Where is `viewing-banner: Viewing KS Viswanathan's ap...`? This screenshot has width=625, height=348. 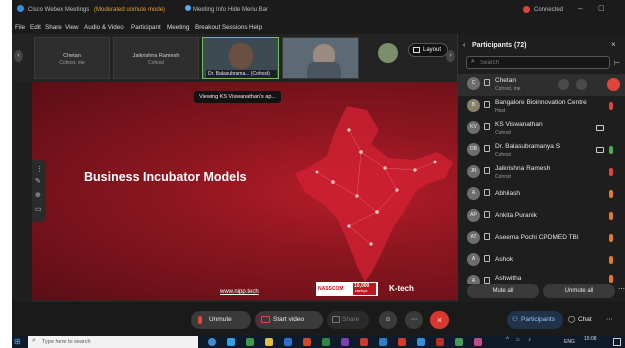 viewing-banner: Viewing KS Viswanathan's ap... is located at coordinates (237, 97).